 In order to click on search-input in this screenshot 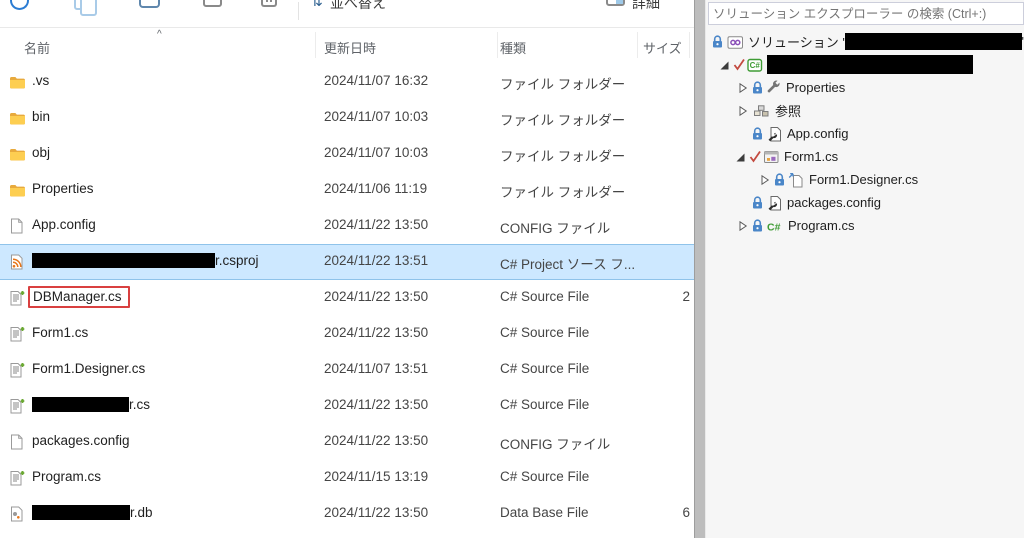, I will do `click(866, 13)`.